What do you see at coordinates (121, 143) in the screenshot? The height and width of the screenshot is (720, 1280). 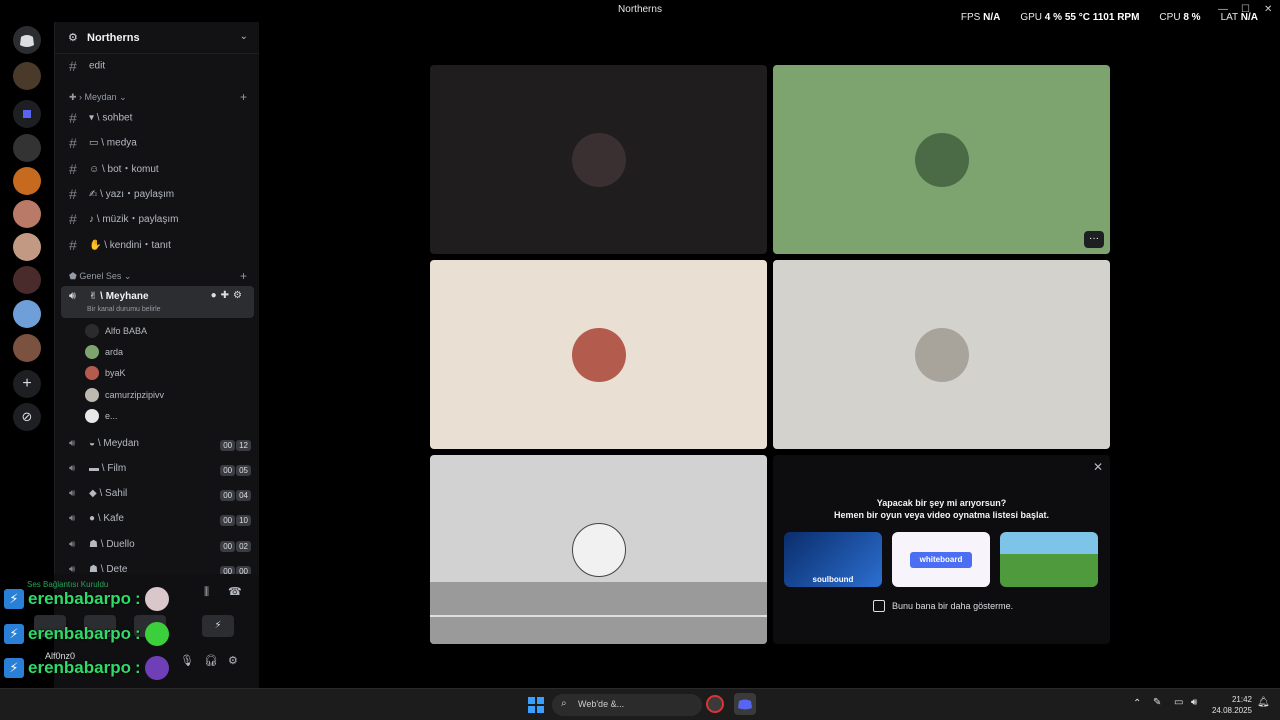 I see `channel-label: medya` at bounding box center [121, 143].